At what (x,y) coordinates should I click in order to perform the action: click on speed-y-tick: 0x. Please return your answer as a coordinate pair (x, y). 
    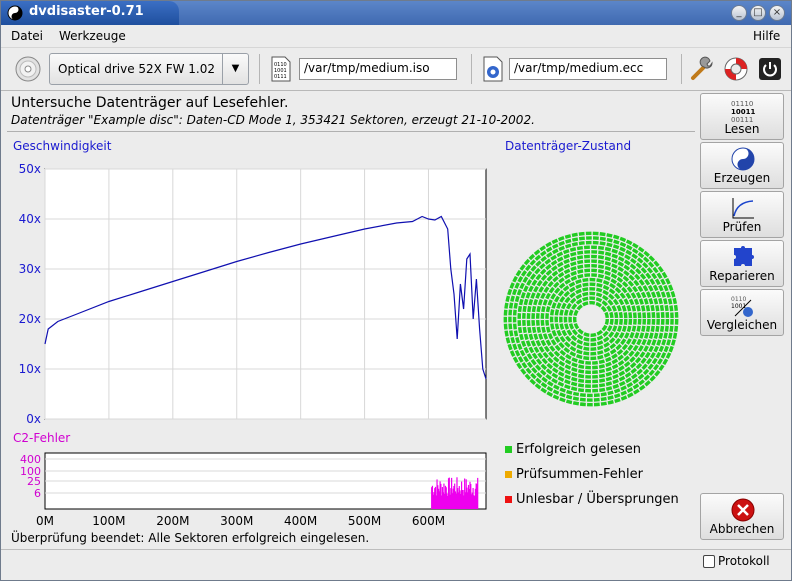
    Looking at the image, I should click on (33, 418).